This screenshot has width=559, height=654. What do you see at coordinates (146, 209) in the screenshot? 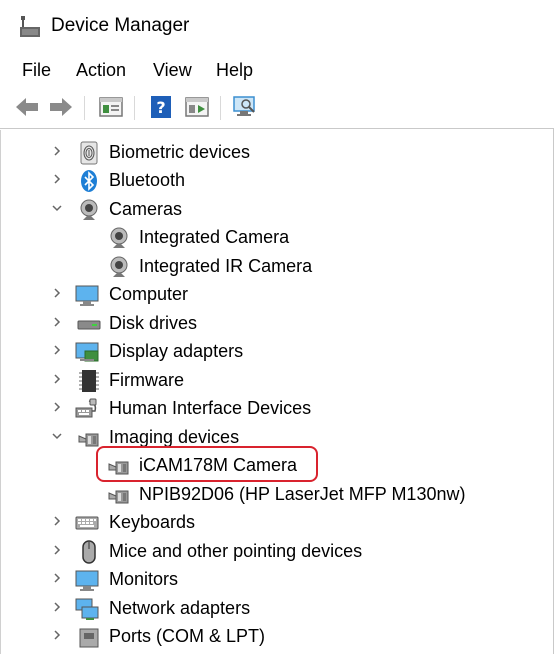
I see `tree-node-label: Cameras` at bounding box center [146, 209].